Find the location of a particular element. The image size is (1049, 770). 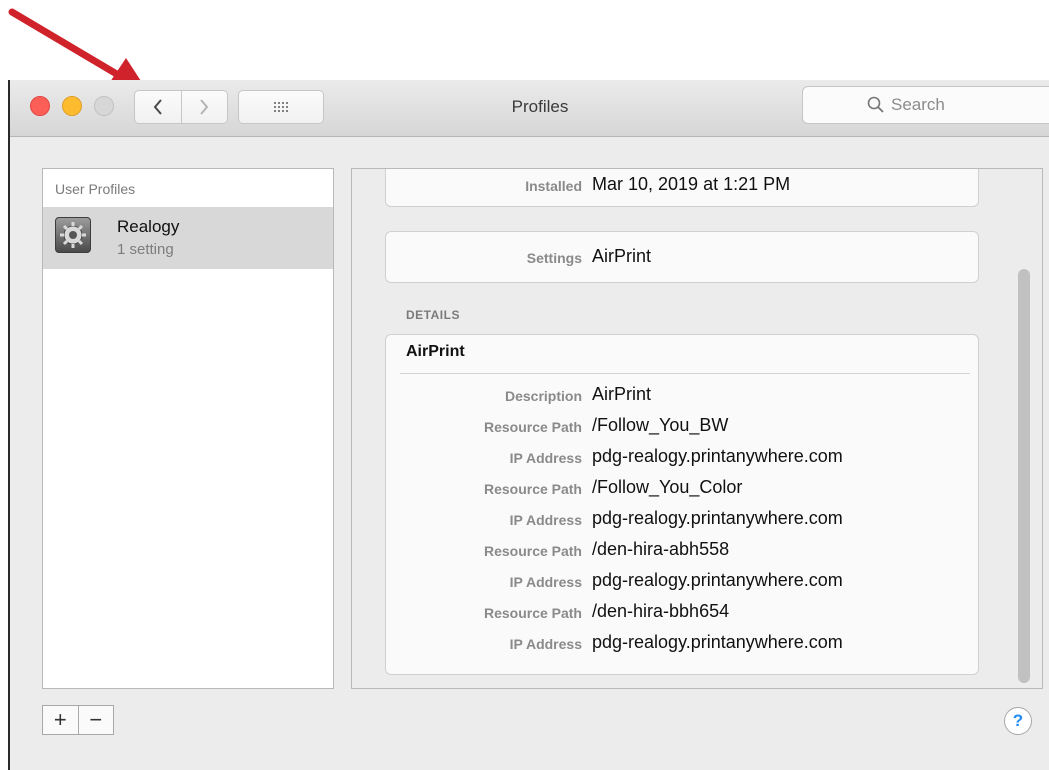

navigation-buttons is located at coordinates (181, 107).